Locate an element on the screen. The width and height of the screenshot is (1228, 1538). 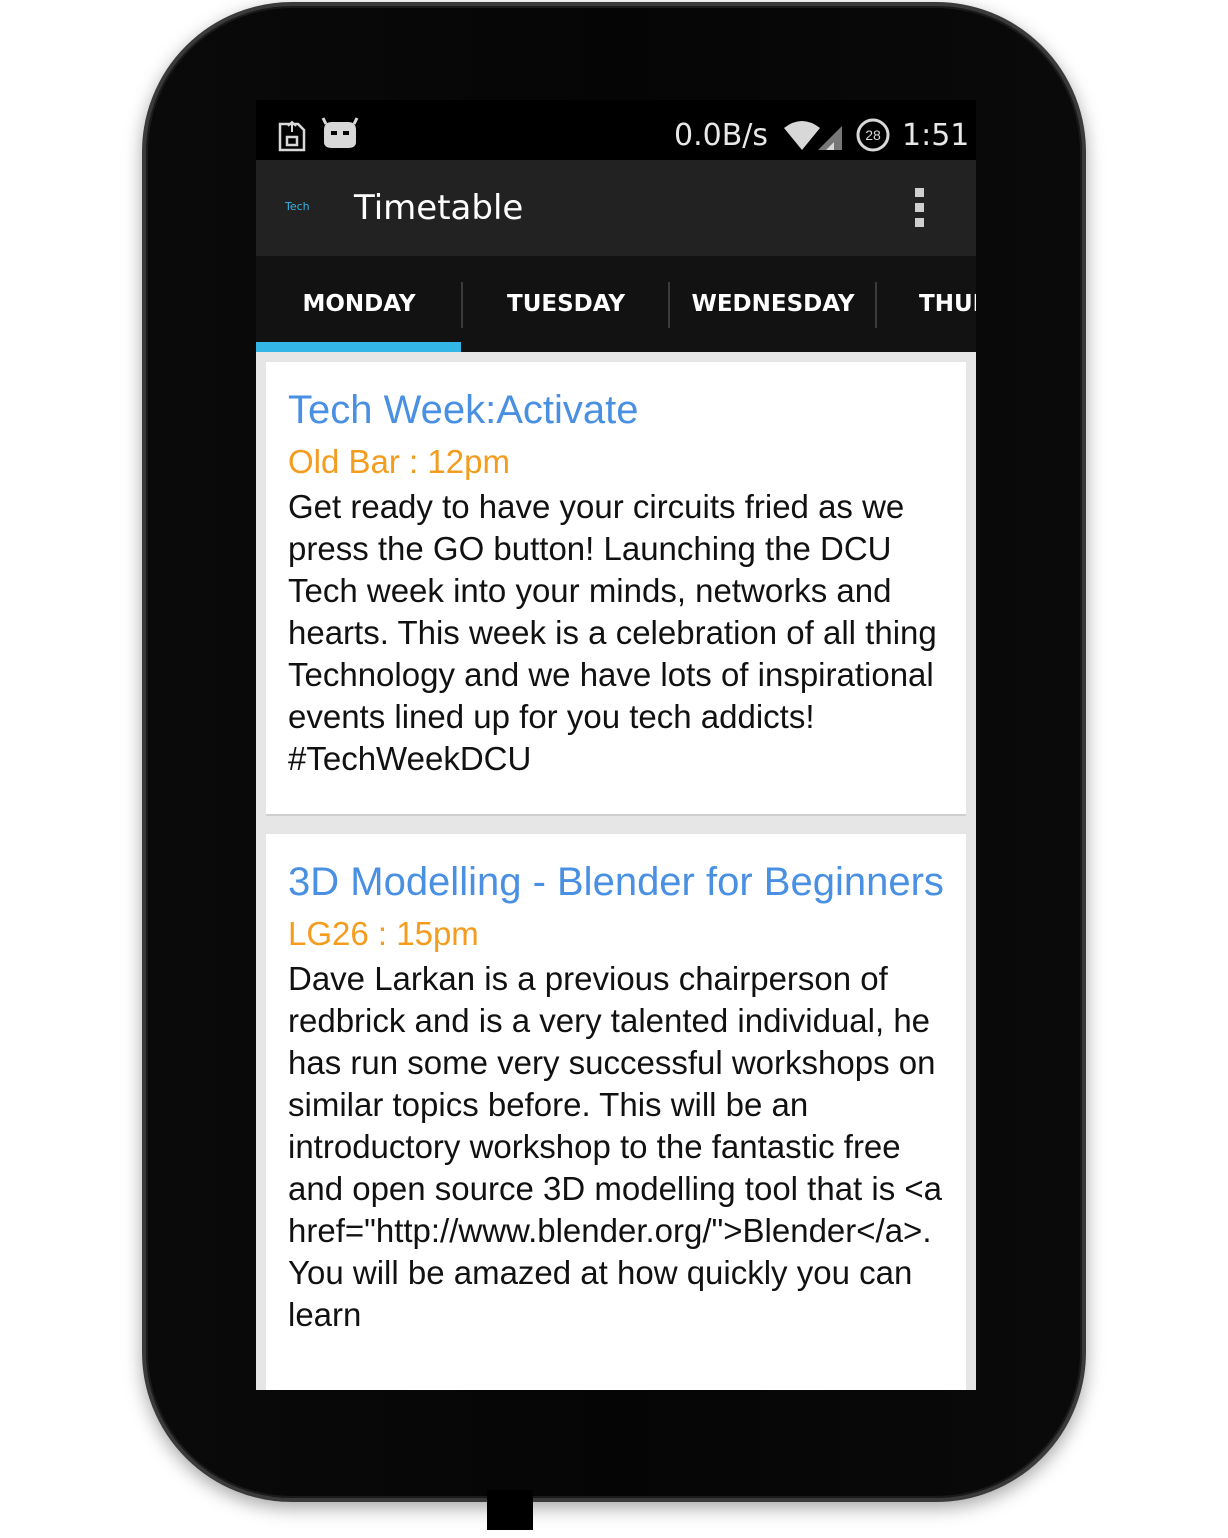
tab-thursday: THUR is located at coordinates (926, 304).